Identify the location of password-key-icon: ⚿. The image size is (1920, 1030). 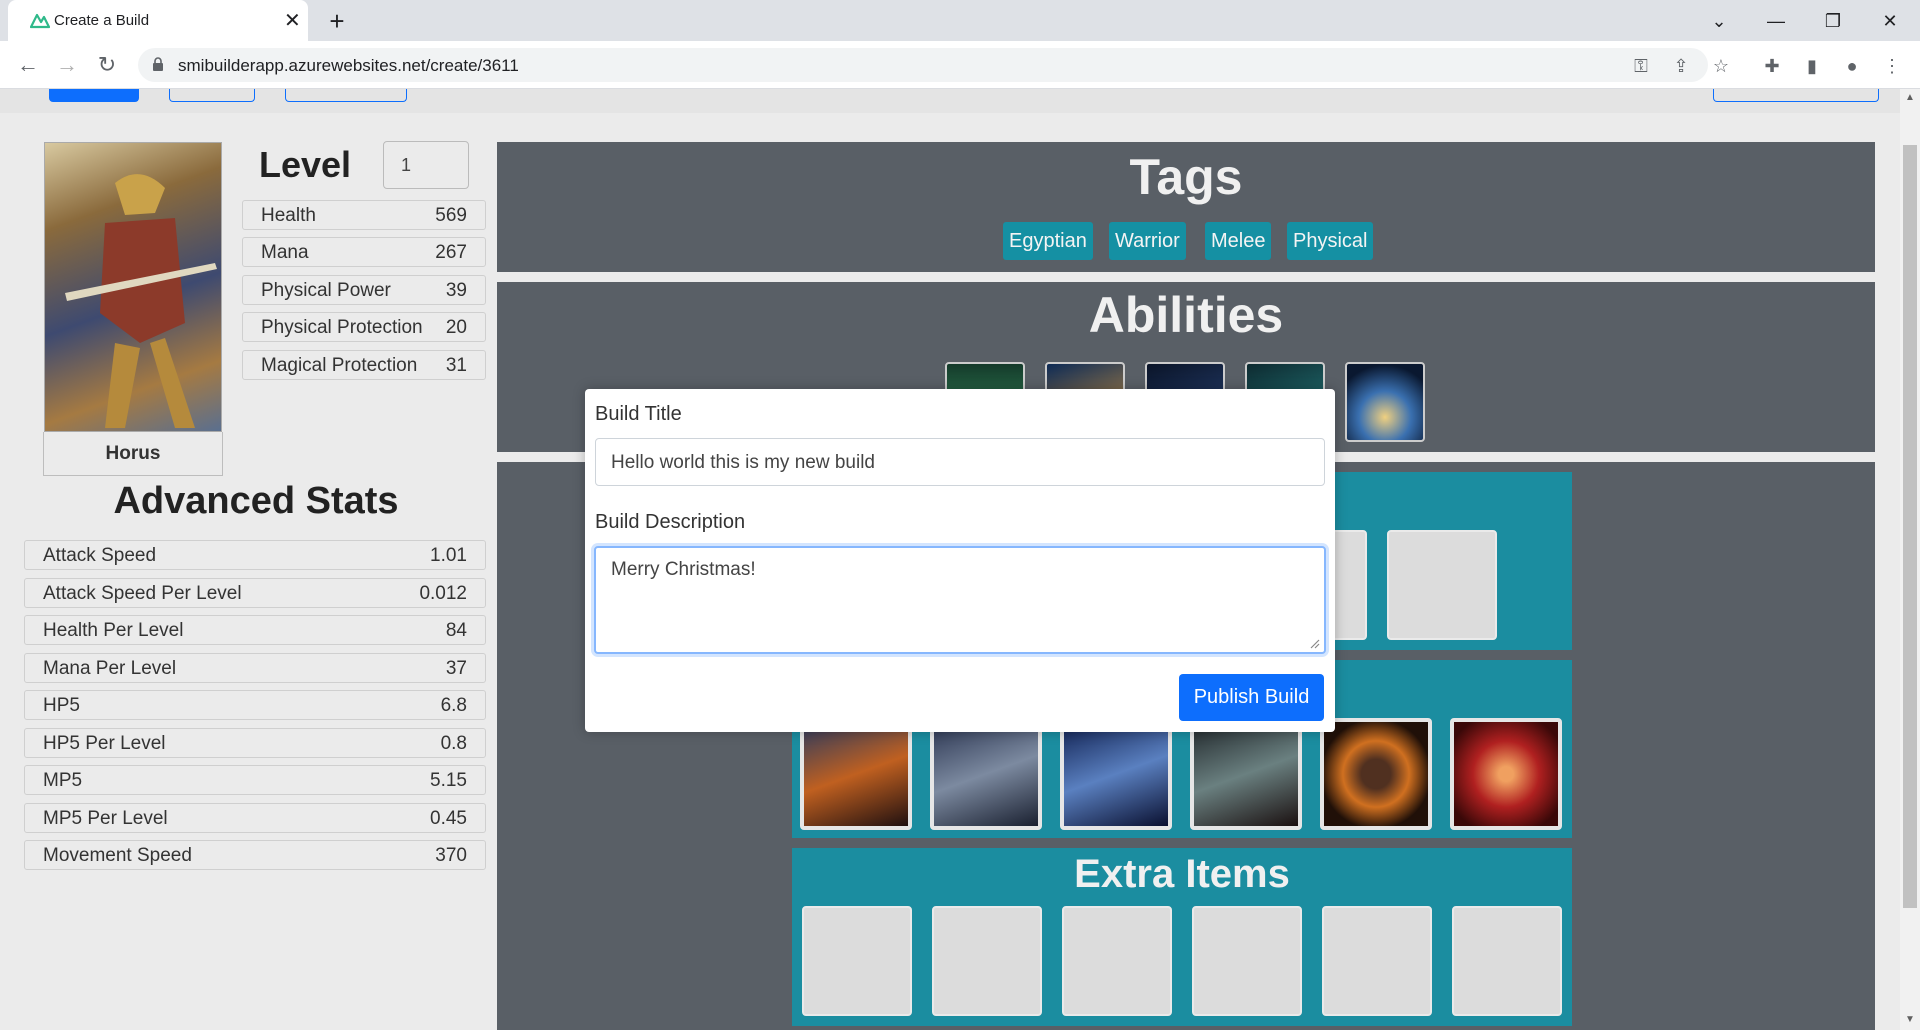
(1641, 66).